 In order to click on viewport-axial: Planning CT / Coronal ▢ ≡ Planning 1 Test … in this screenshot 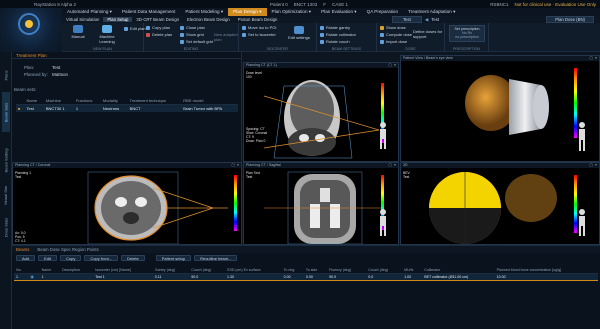, I will do `click(127, 203)`.